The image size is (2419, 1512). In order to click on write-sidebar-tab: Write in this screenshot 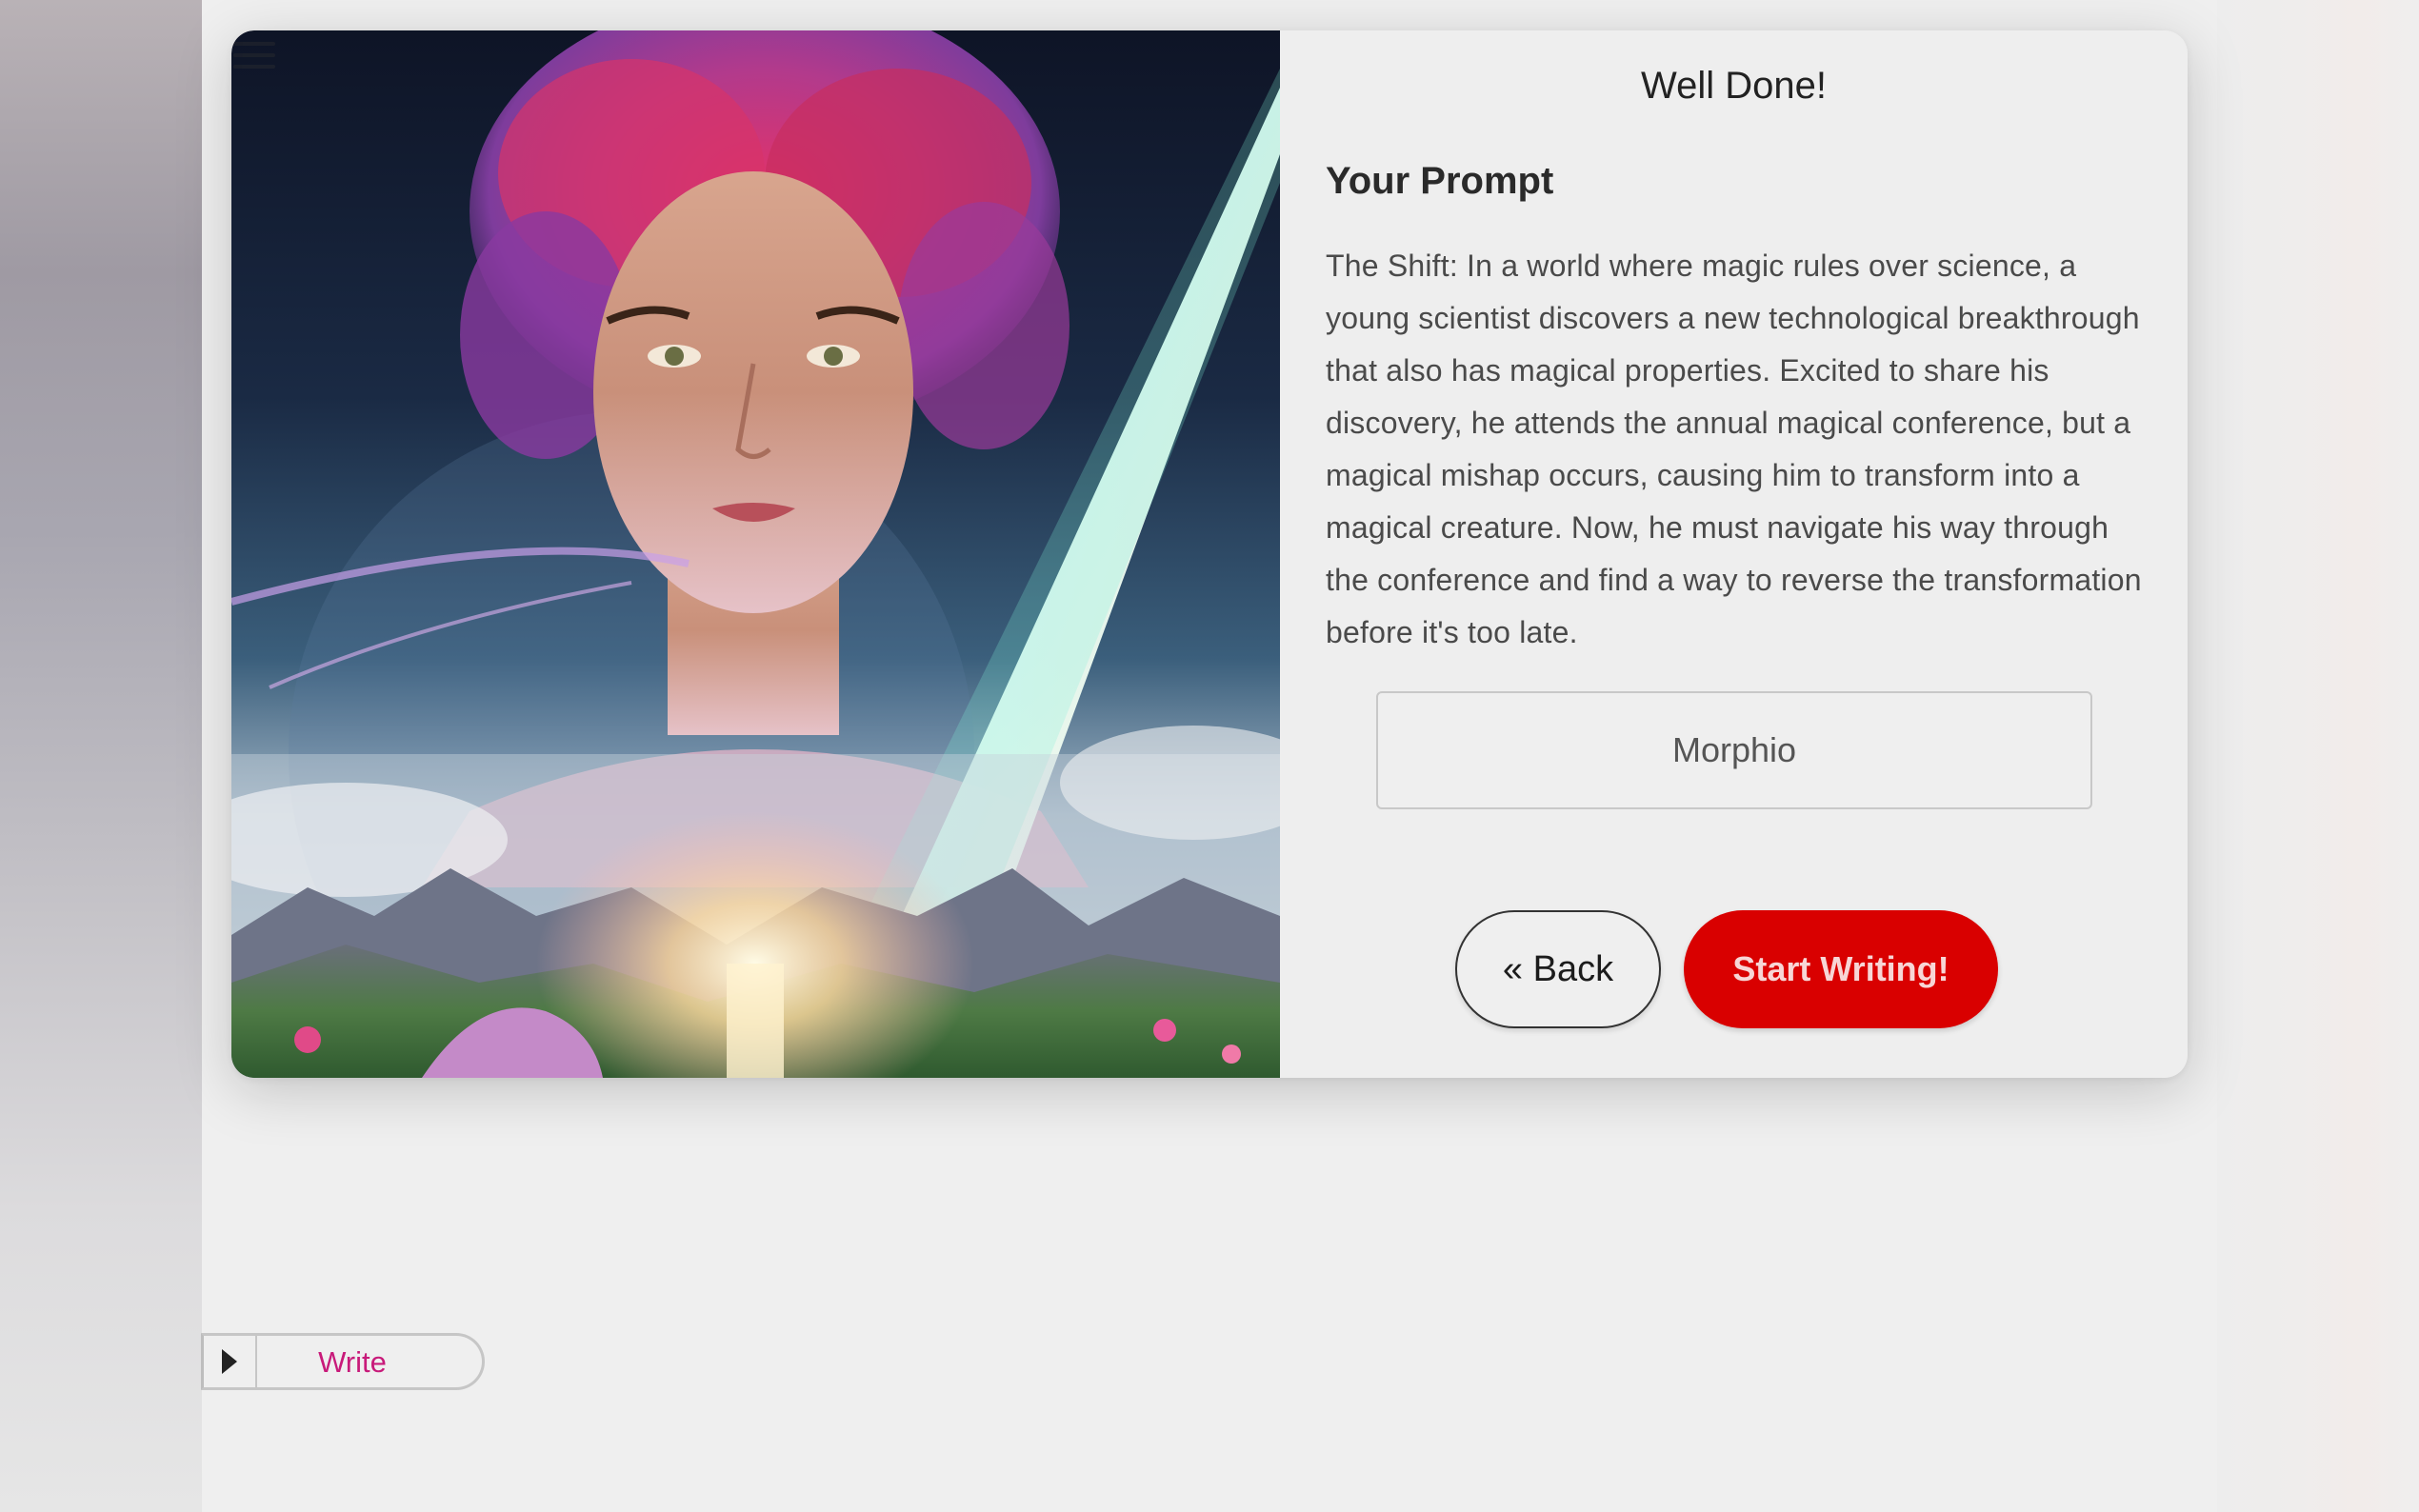, I will do `click(343, 1361)`.